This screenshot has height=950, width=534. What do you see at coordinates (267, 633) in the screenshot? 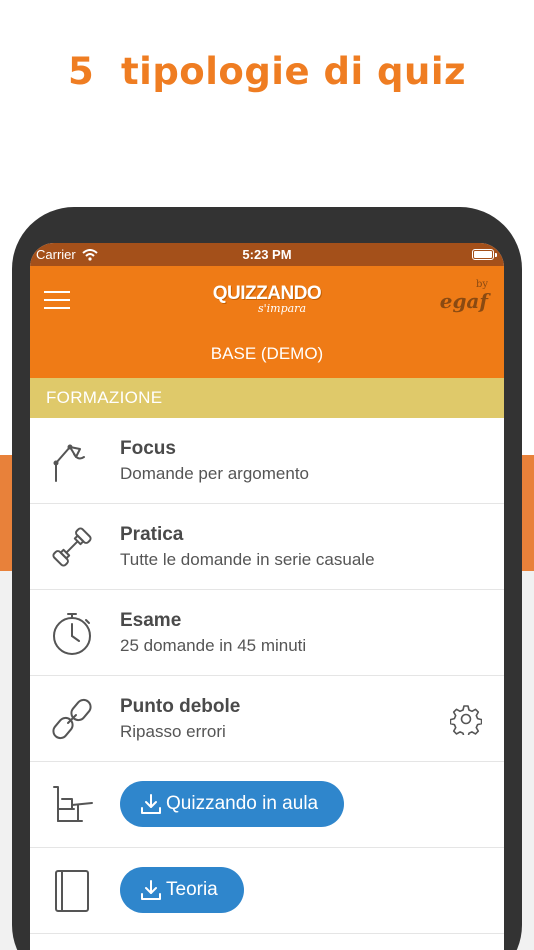
I see `list-item-esame: Esame 25 domande in 45 minuti` at bounding box center [267, 633].